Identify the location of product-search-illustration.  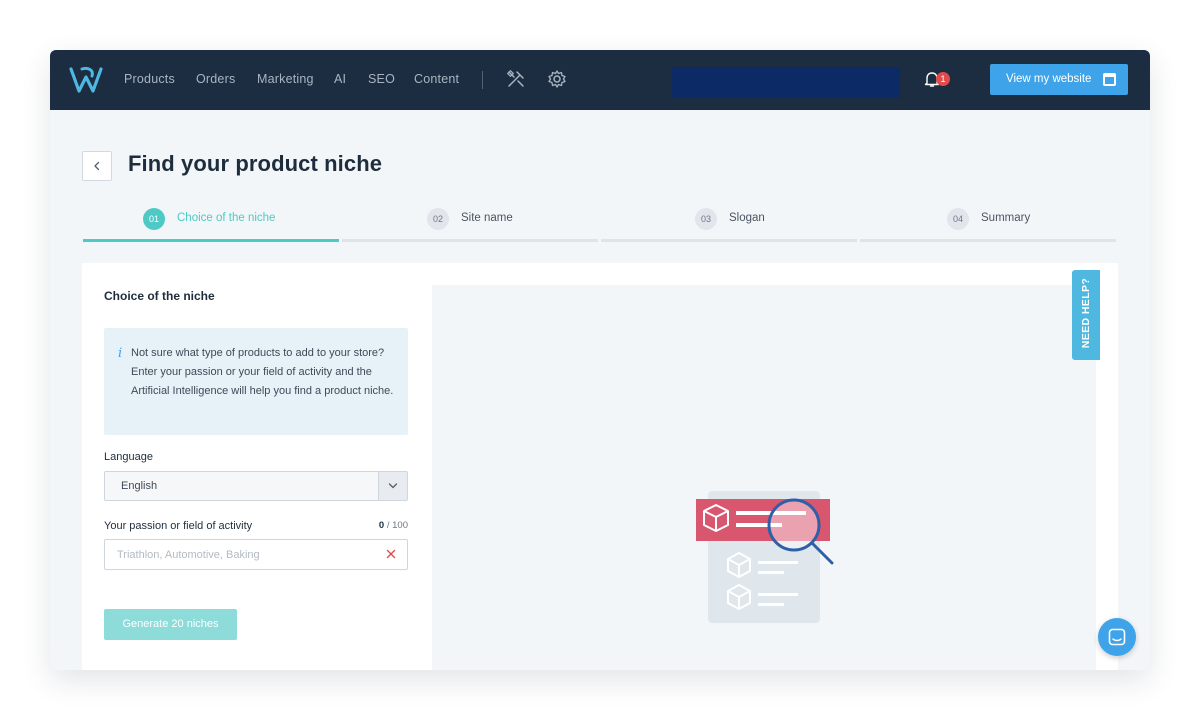
(765, 557).